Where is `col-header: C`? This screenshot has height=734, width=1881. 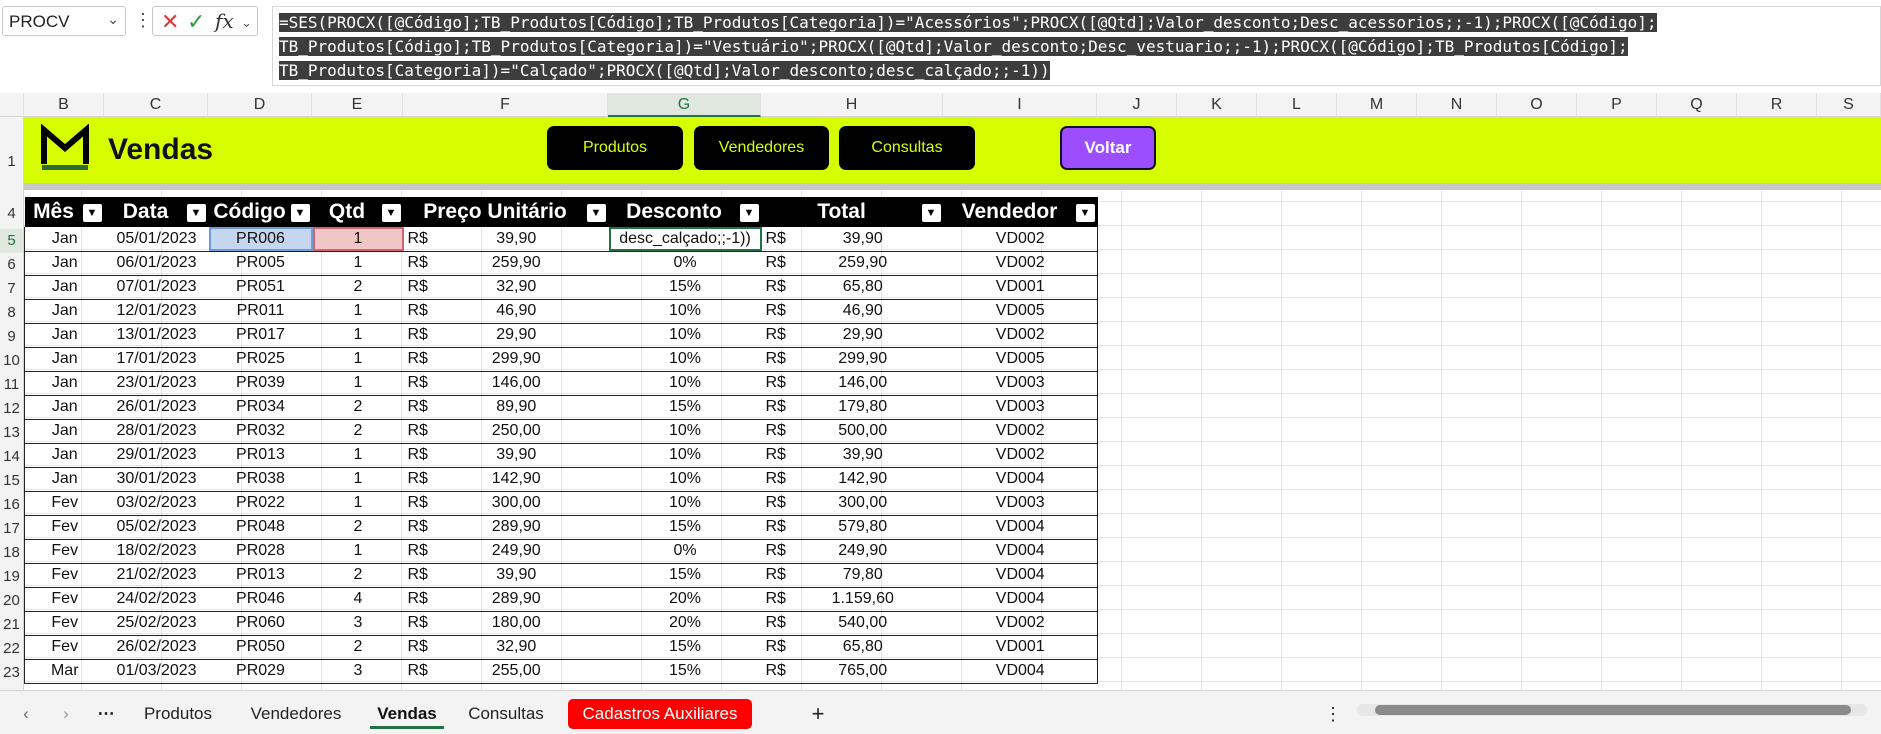 col-header: C is located at coordinates (156, 105).